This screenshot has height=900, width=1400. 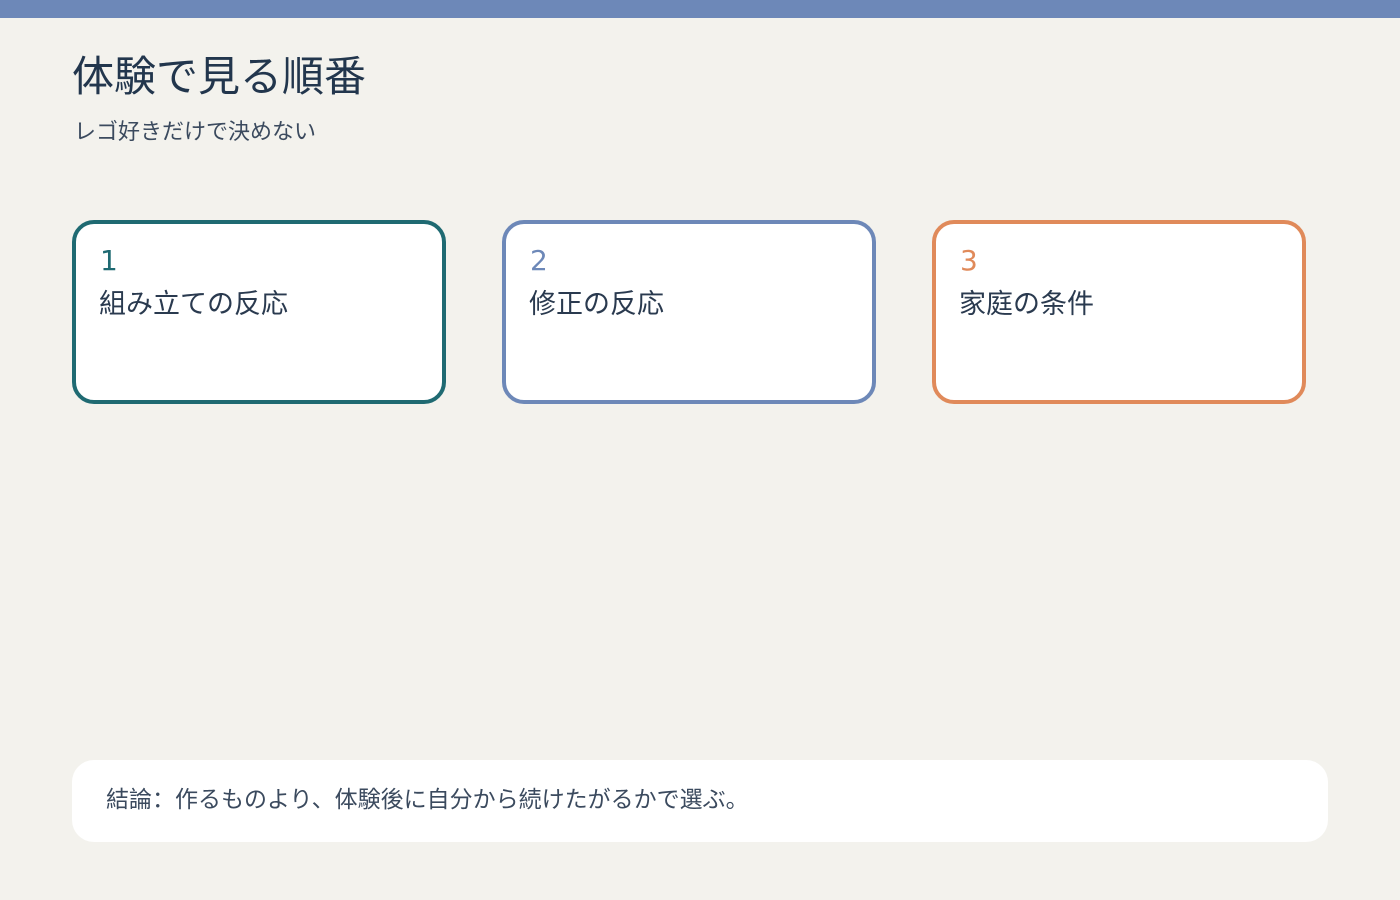 I want to click on step-label: 組み立ての反応, so click(x=193, y=304).